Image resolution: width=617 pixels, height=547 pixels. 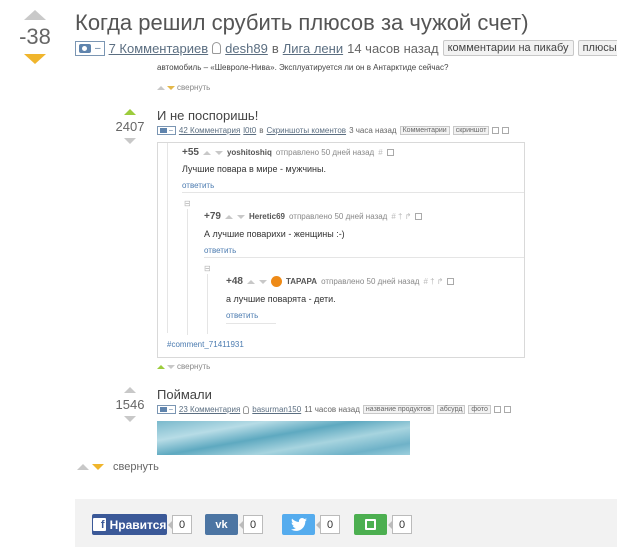 I want to click on in-word: в, so click(x=261, y=130).